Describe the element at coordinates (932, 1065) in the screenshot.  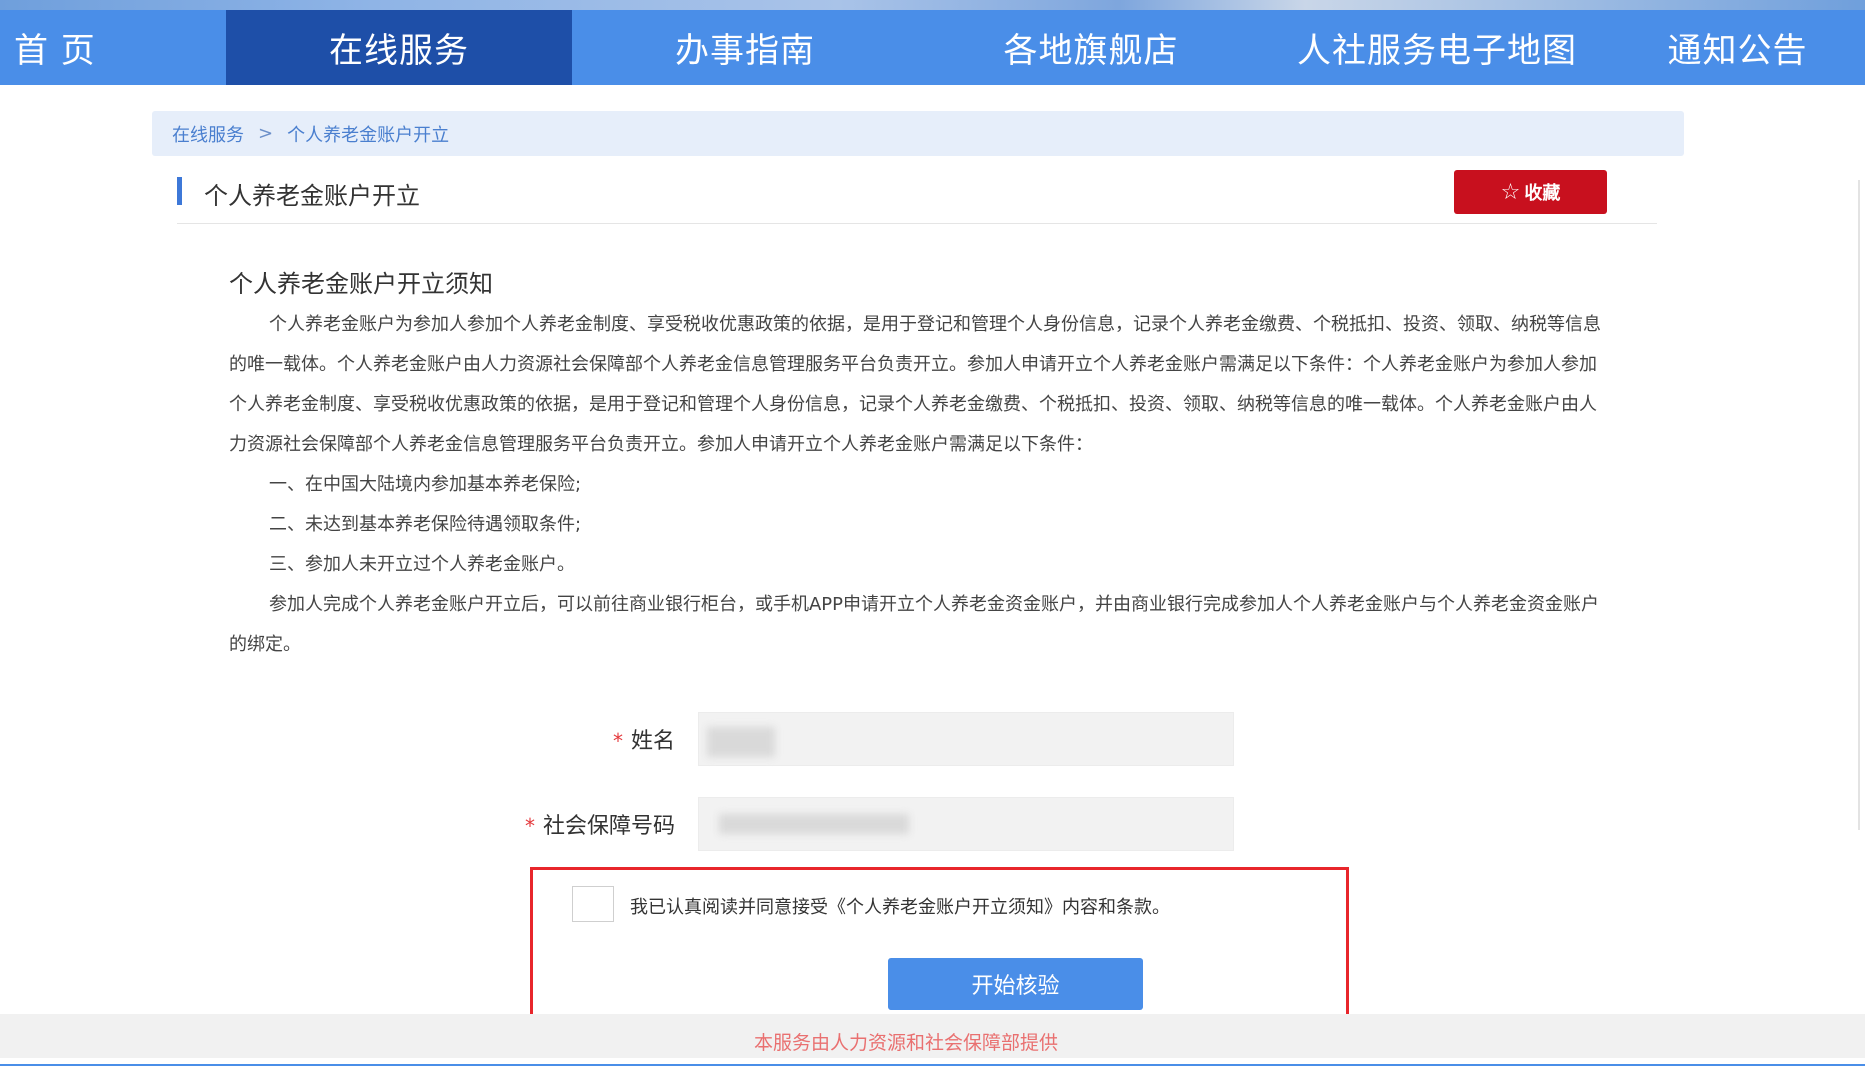
I see `footer-divider` at that location.